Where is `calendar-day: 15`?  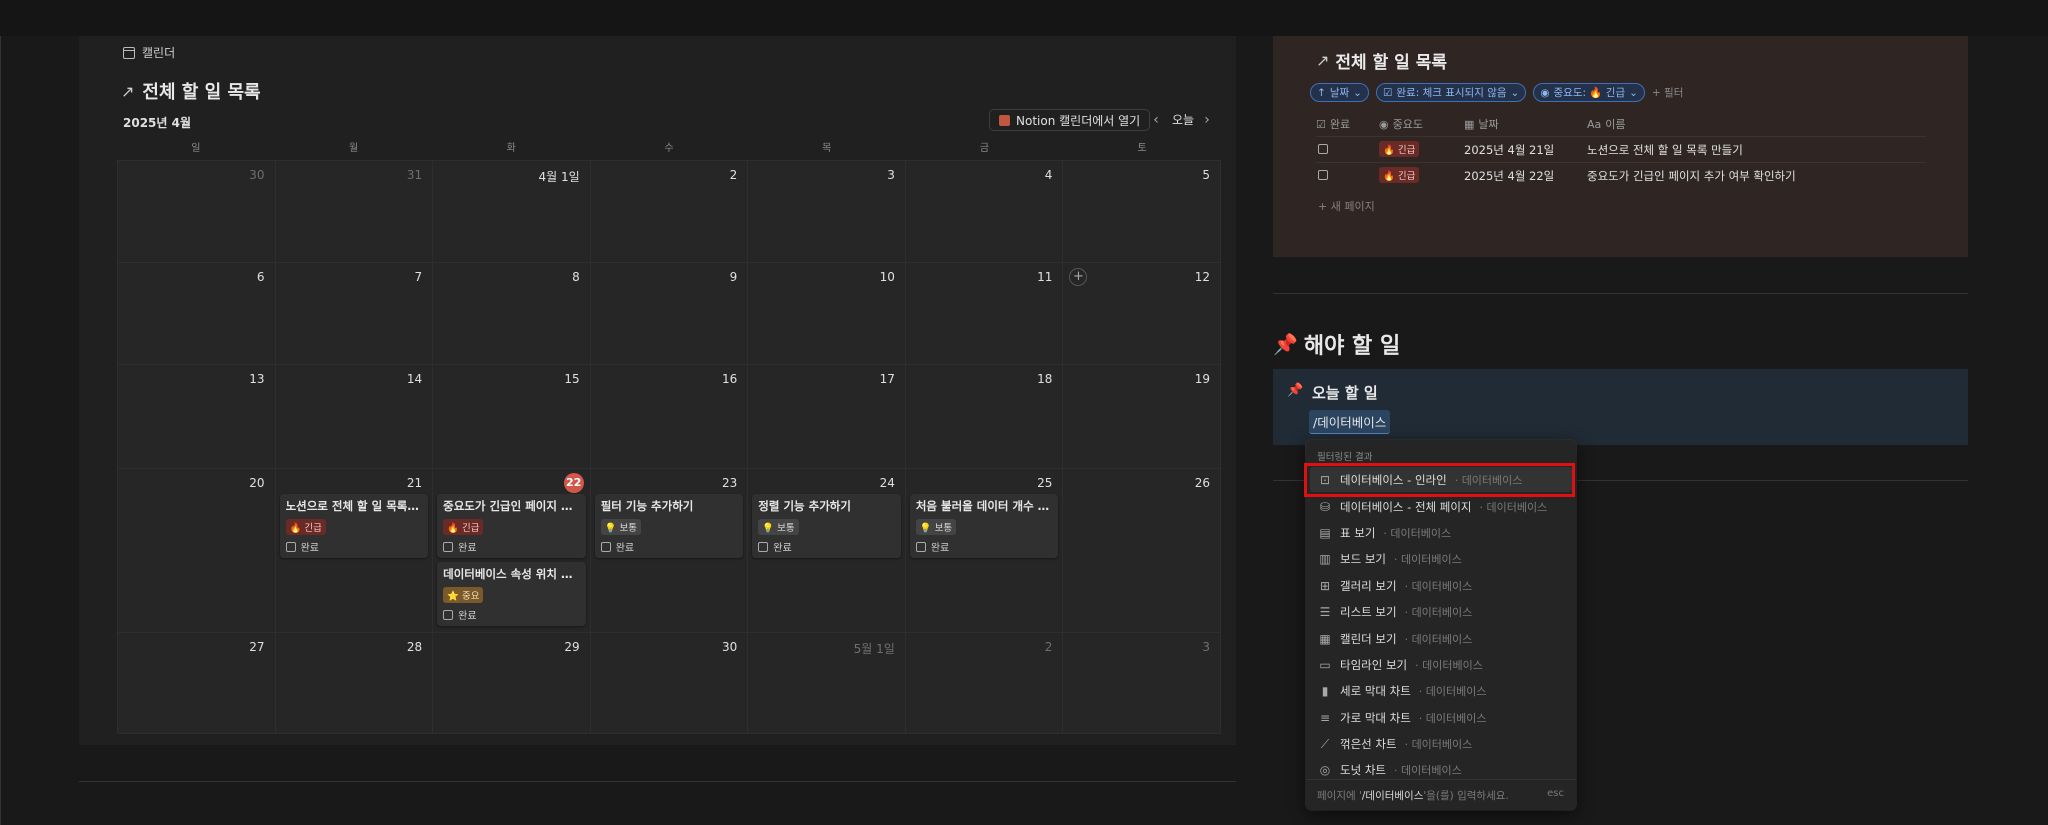
calendar-day: 15 is located at coordinates (512, 417).